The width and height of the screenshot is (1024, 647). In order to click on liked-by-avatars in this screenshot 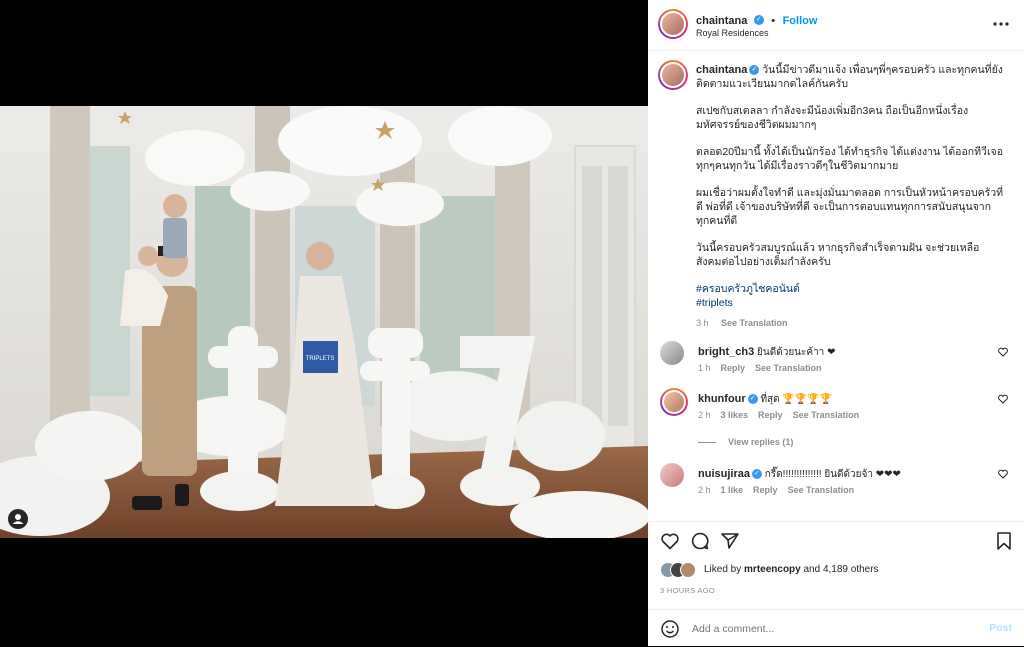, I will do `click(680, 570)`.